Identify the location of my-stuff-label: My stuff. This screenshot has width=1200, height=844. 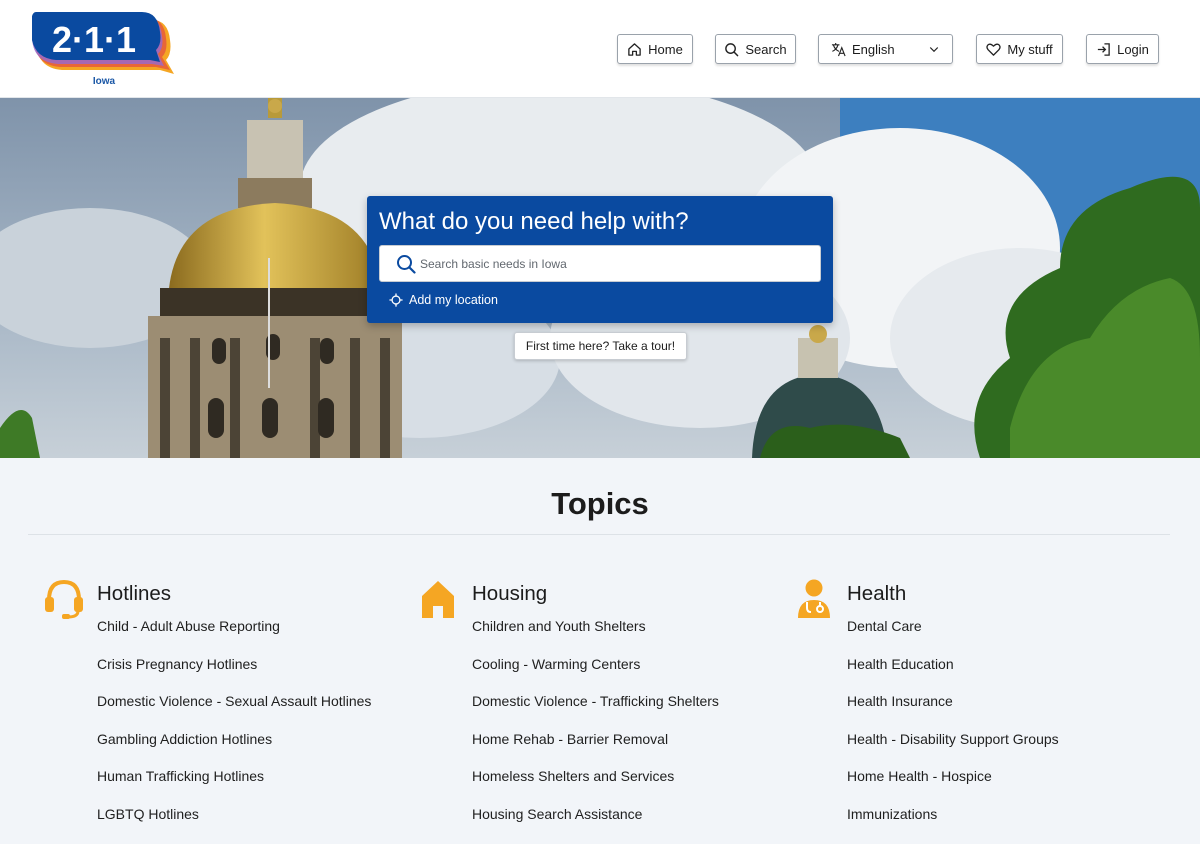
(1030, 49).